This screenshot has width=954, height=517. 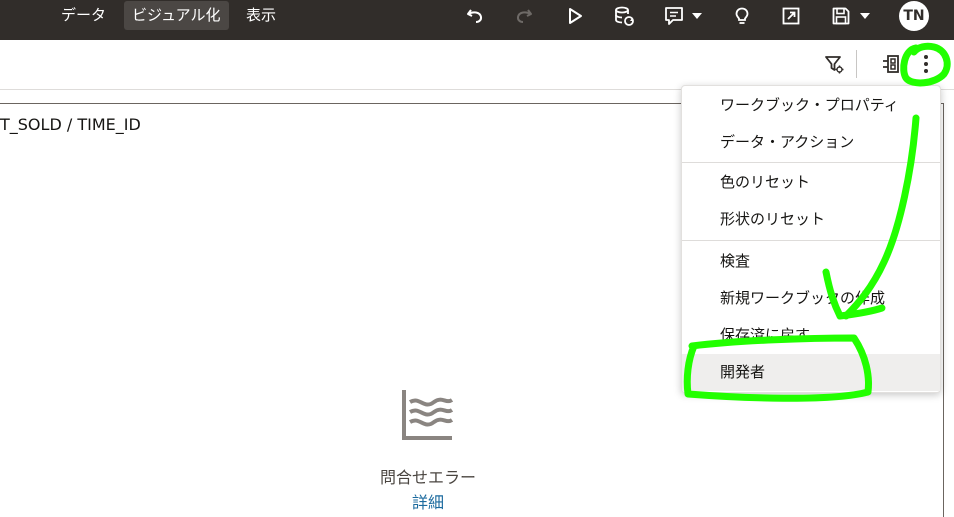 What do you see at coordinates (841, 16) in the screenshot?
I see `save-icon` at bounding box center [841, 16].